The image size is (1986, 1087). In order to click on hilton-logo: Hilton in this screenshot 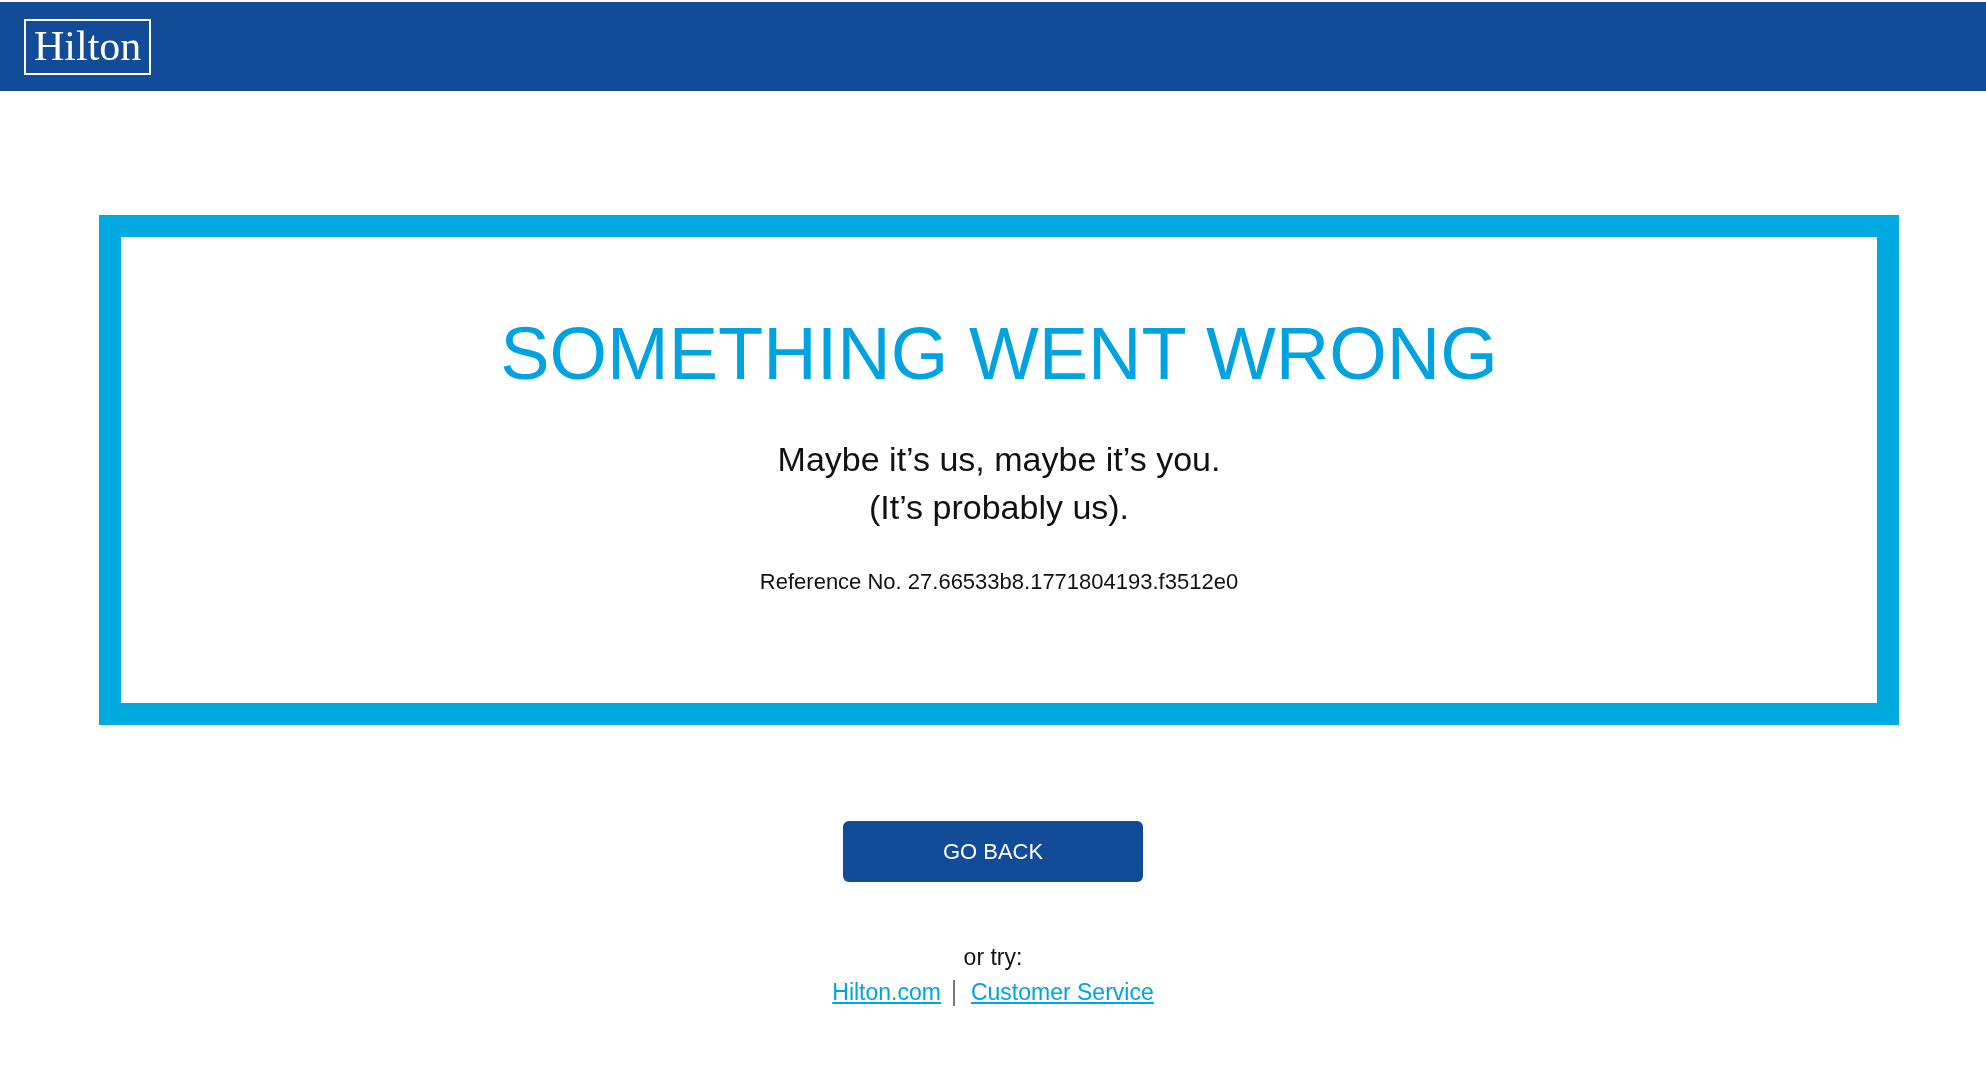, I will do `click(88, 47)`.